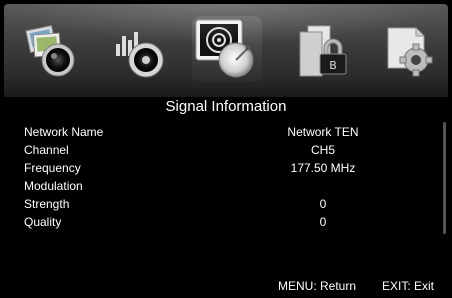  What do you see at coordinates (226, 286) in the screenshot?
I see `footer-hints: MENU: Return EXIT: Exit` at bounding box center [226, 286].